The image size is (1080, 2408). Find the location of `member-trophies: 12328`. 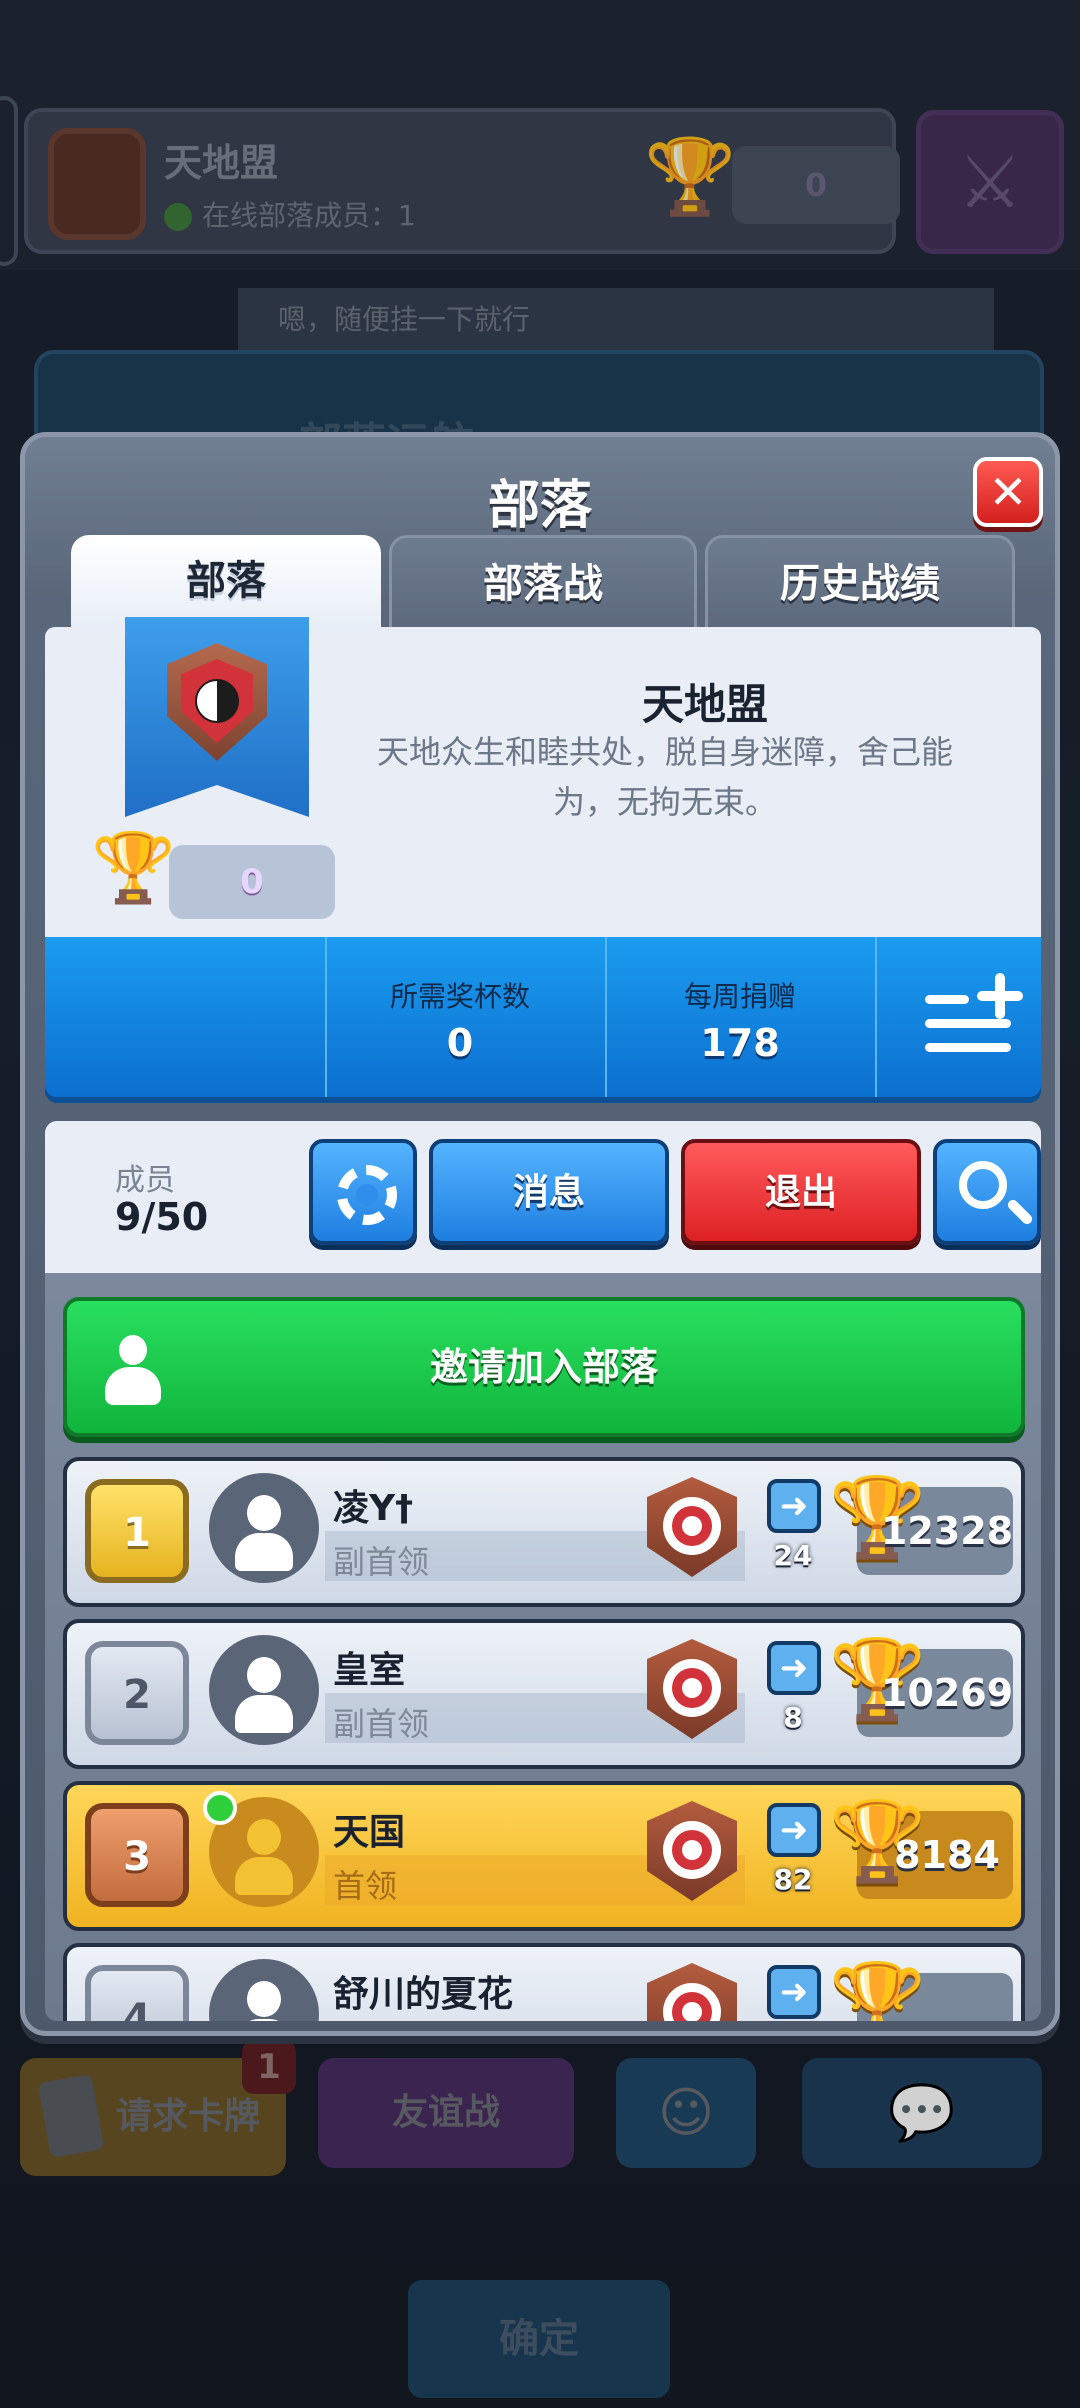

member-trophies: 12328 is located at coordinates (947, 1531).